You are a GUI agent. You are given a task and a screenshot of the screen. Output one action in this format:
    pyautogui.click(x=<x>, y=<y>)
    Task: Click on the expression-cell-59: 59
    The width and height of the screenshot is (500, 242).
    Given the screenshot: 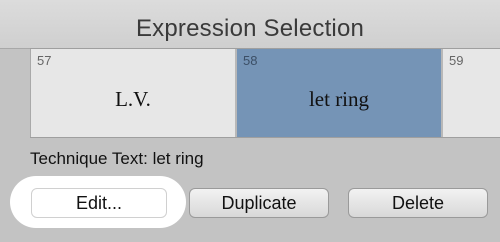 What is the action you would take?
    pyautogui.click(x=471, y=93)
    